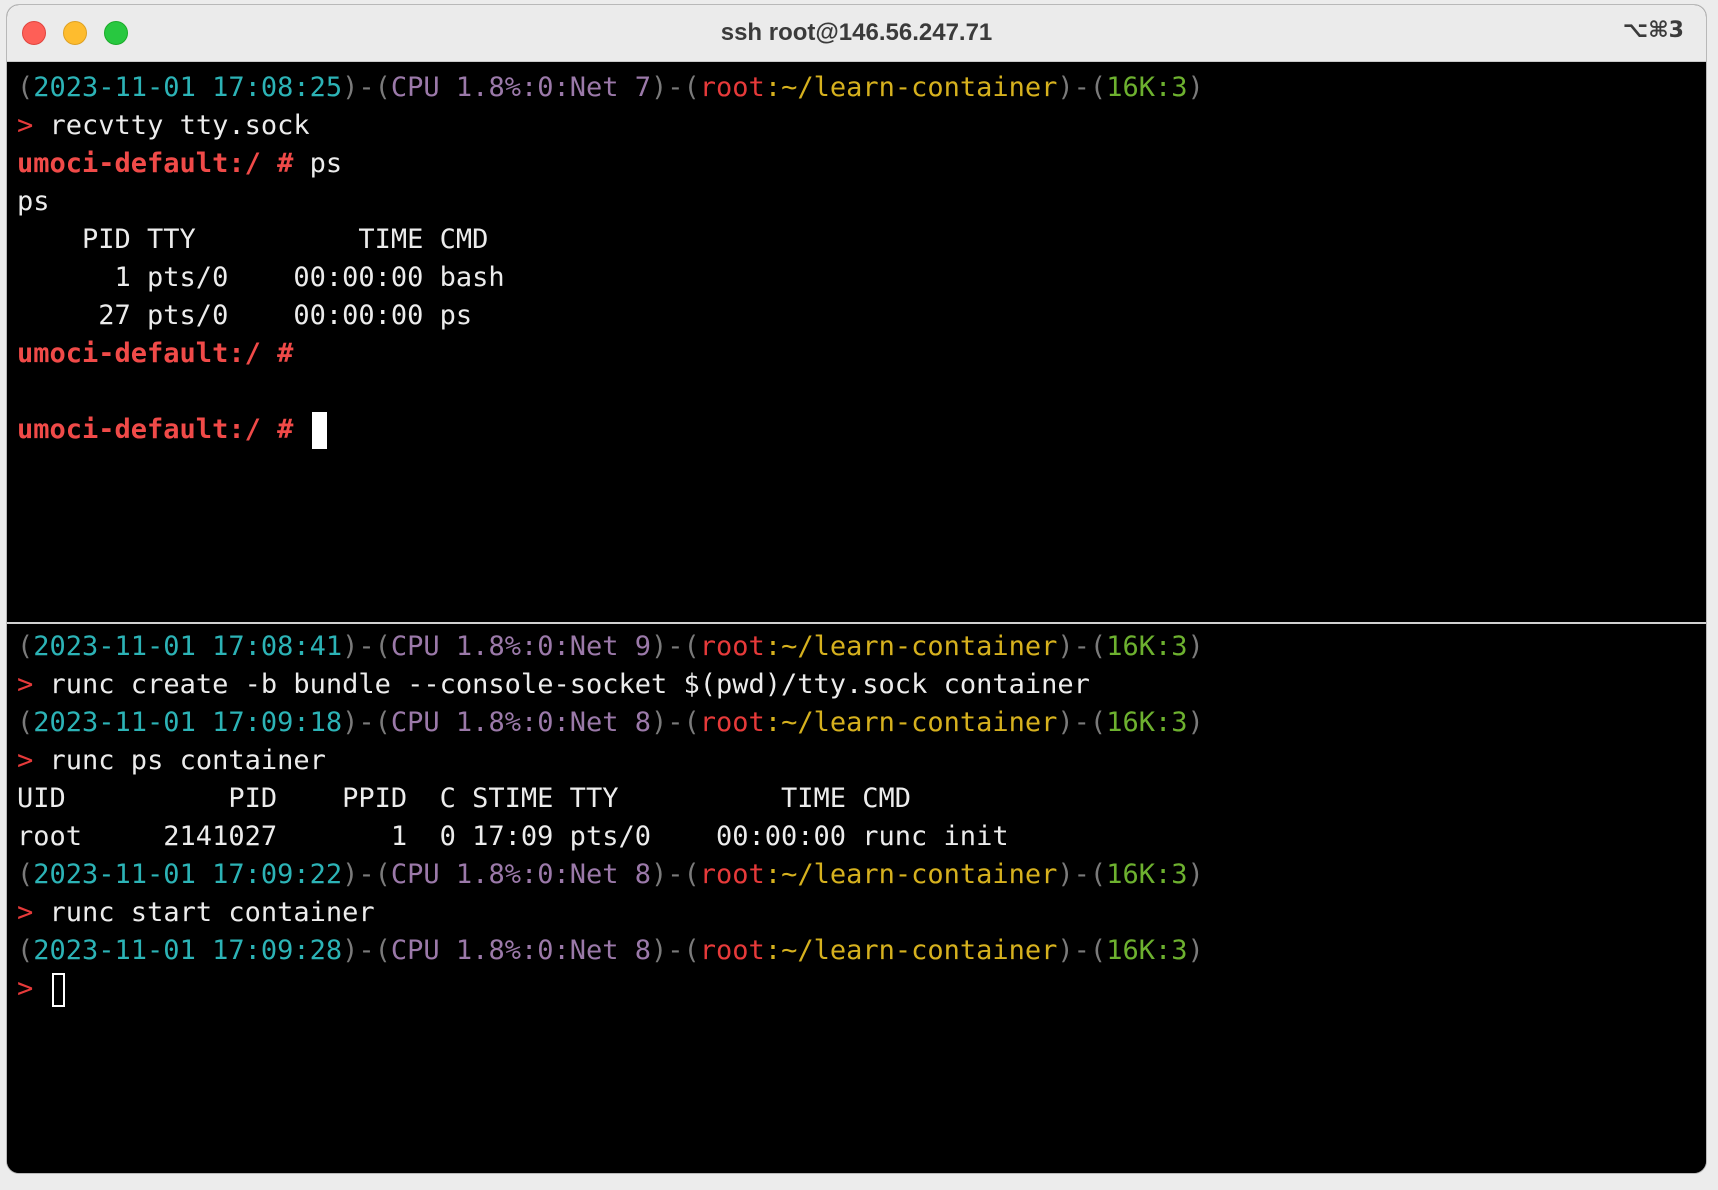 This screenshot has width=1718, height=1190. What do you see at coordinates (253, 239) in the screenshot?
I see `ps-header: PID TTY TIME CMD` at bounding box center [253, 239].